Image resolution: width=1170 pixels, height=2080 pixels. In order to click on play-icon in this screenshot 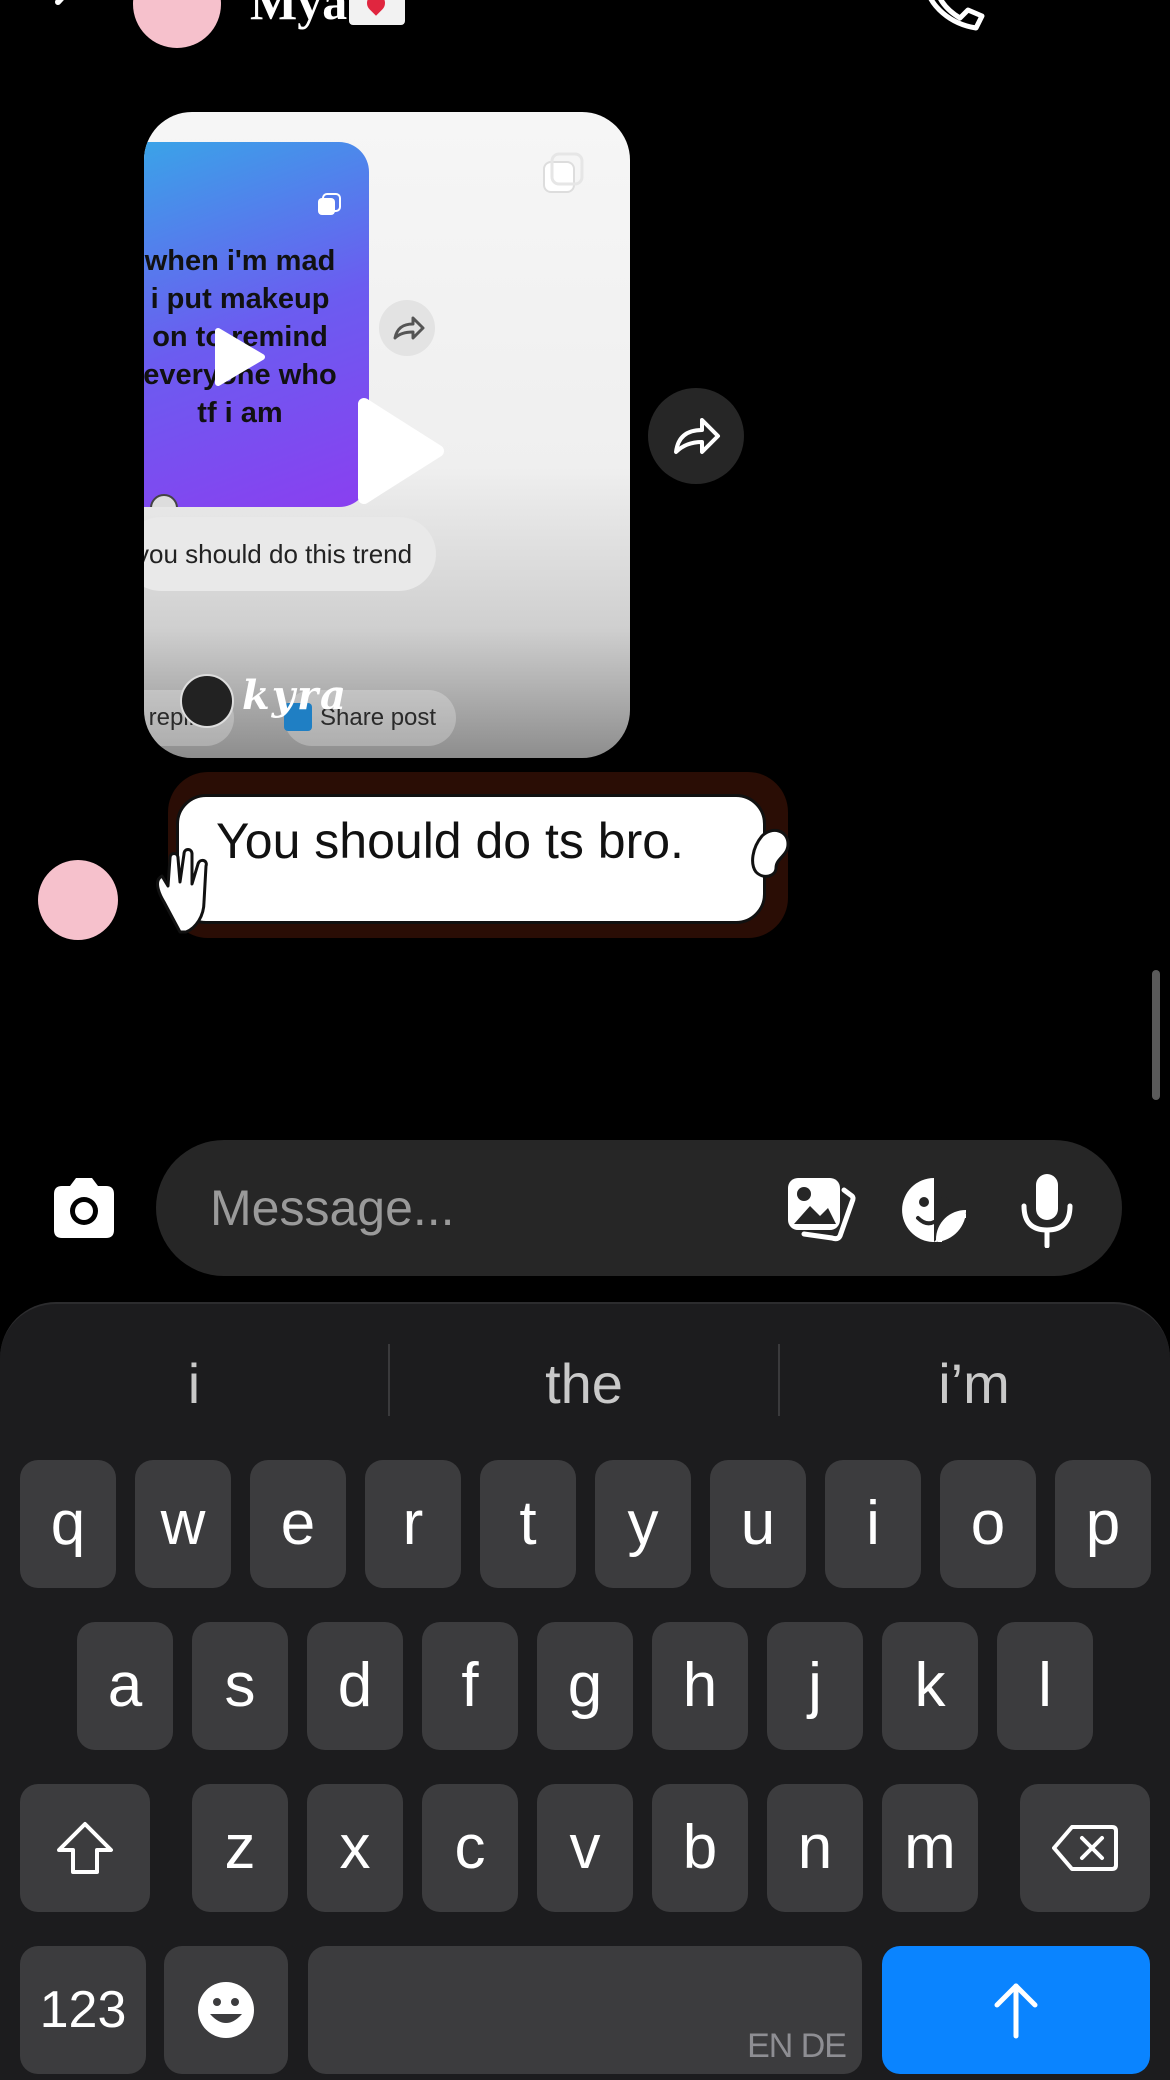, I will do `click(240, 357)`.